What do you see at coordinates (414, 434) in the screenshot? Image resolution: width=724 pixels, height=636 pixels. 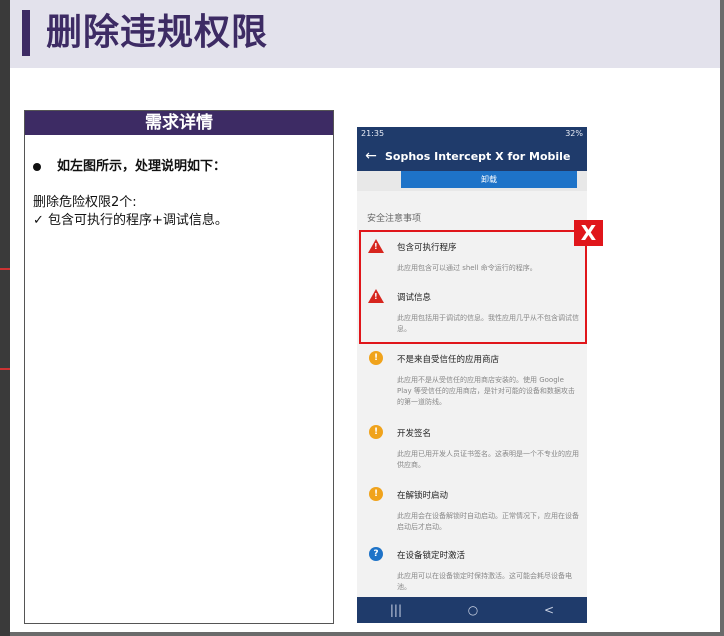 I see `item-title: 开发签名` at bounding box center [414, 434].